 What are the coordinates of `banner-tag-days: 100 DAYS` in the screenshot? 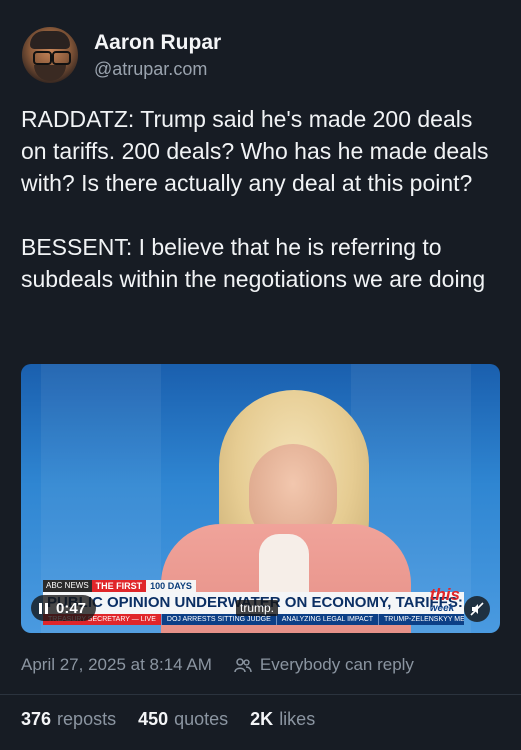 It's located at (171, 586).